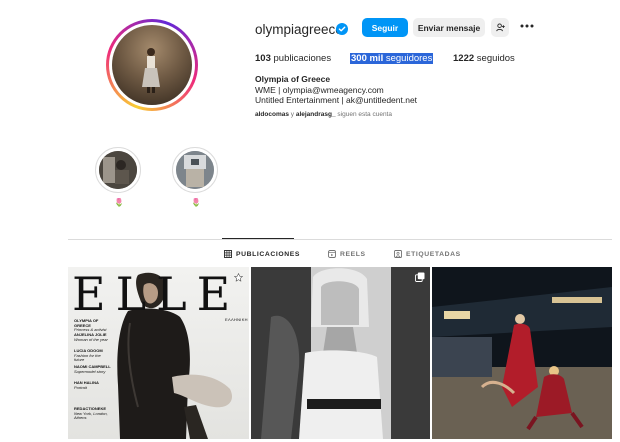 The image size is (620, 442). I want to click on posts-count-label: publicaciones, so click(302, 58).